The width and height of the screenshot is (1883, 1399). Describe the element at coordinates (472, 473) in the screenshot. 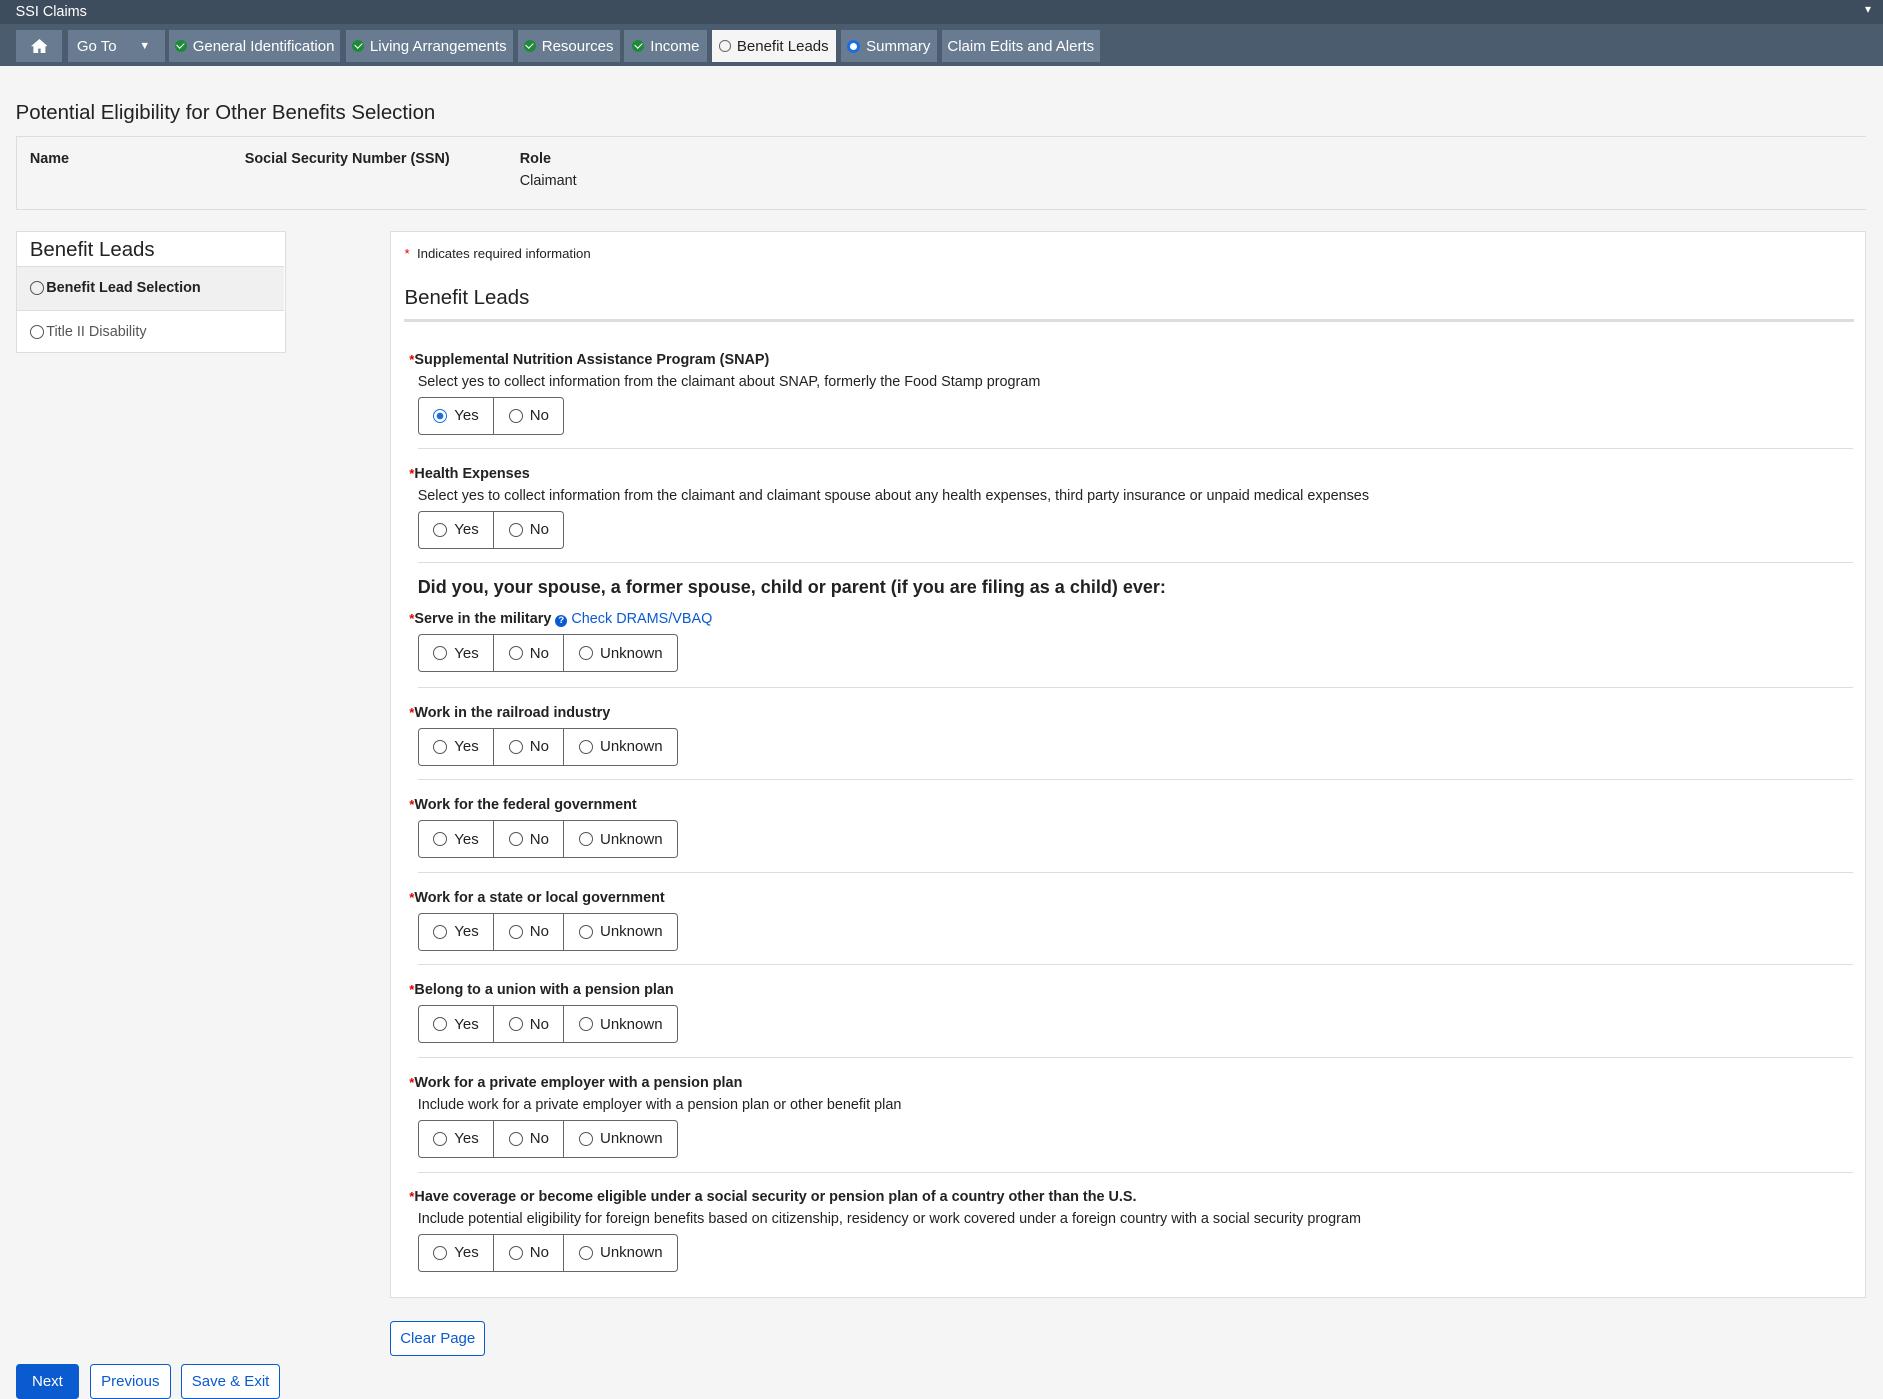

I see `question-text: Health Expenses` at that location.